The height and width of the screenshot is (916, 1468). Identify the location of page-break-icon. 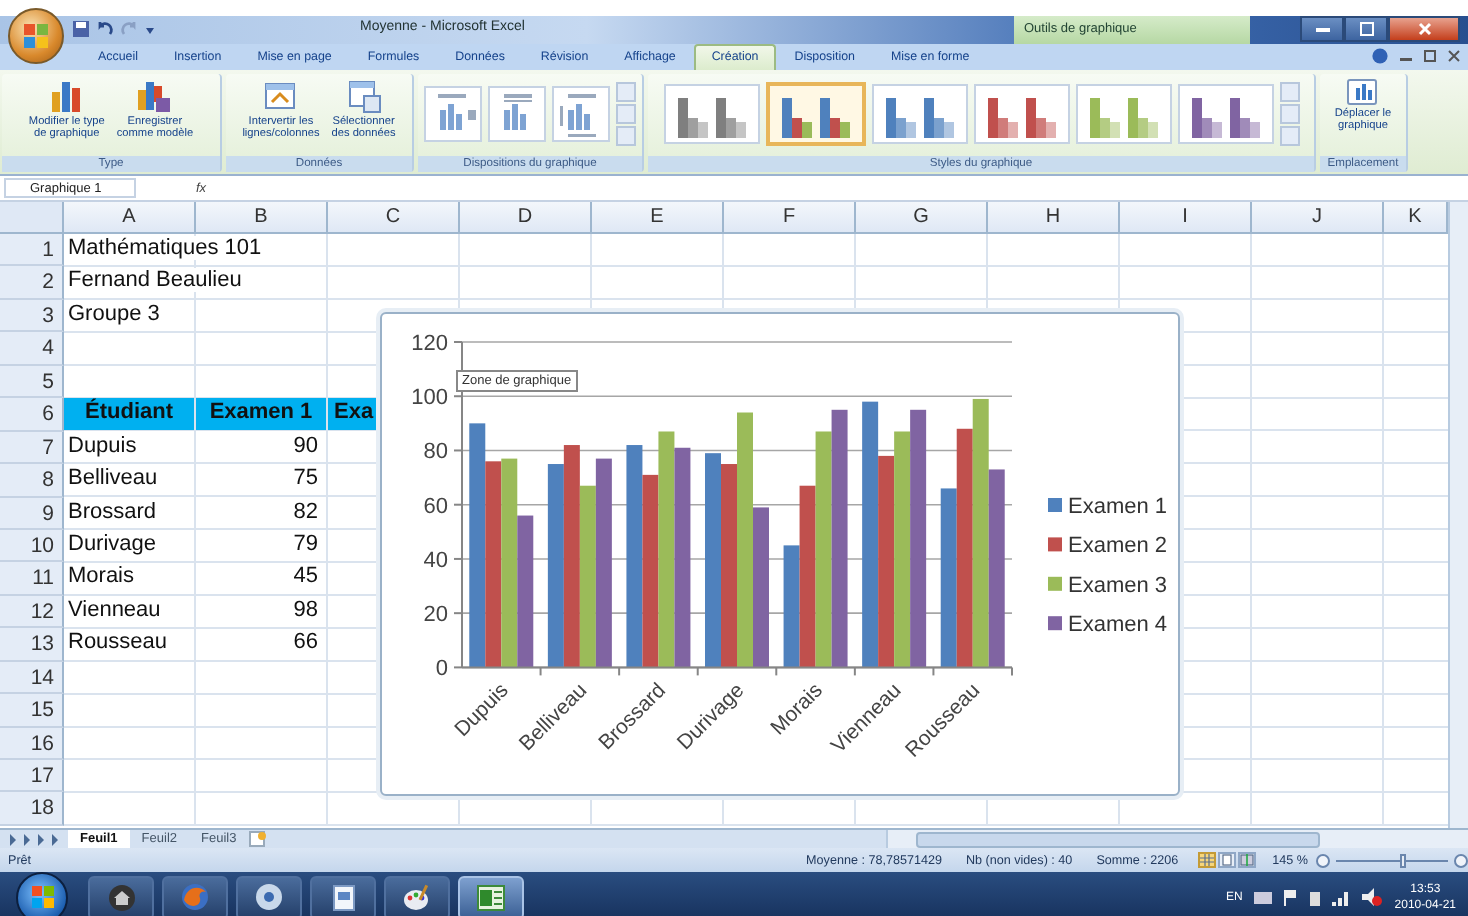
(1247, 860).